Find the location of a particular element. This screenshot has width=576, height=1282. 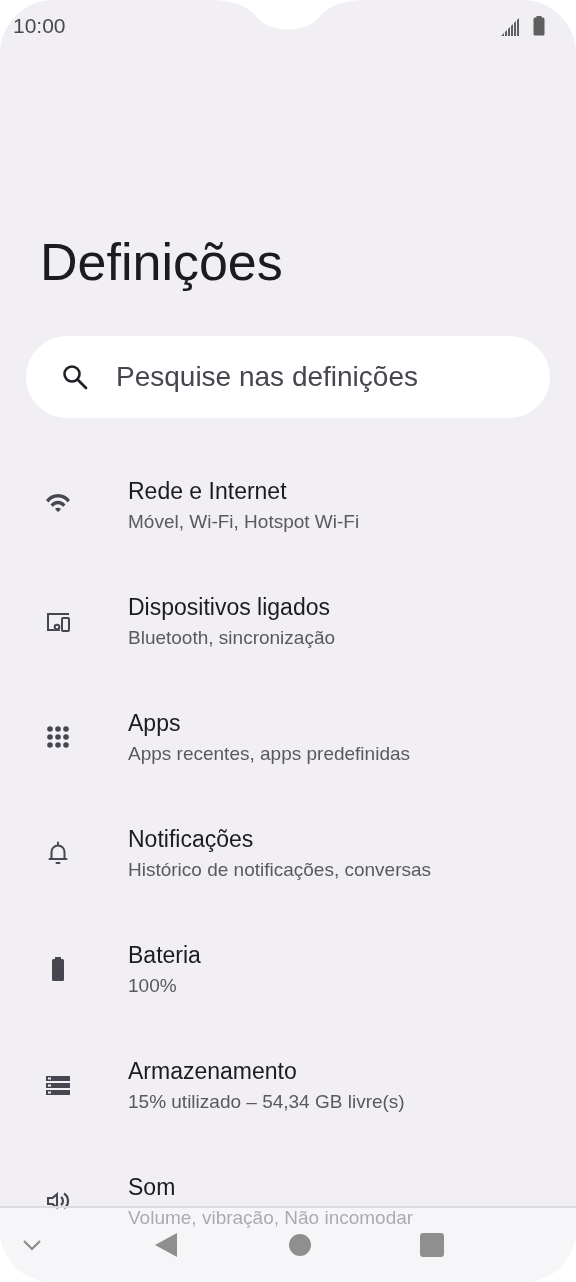

item-subtitle: 100% is located at coordinates (153, 986).